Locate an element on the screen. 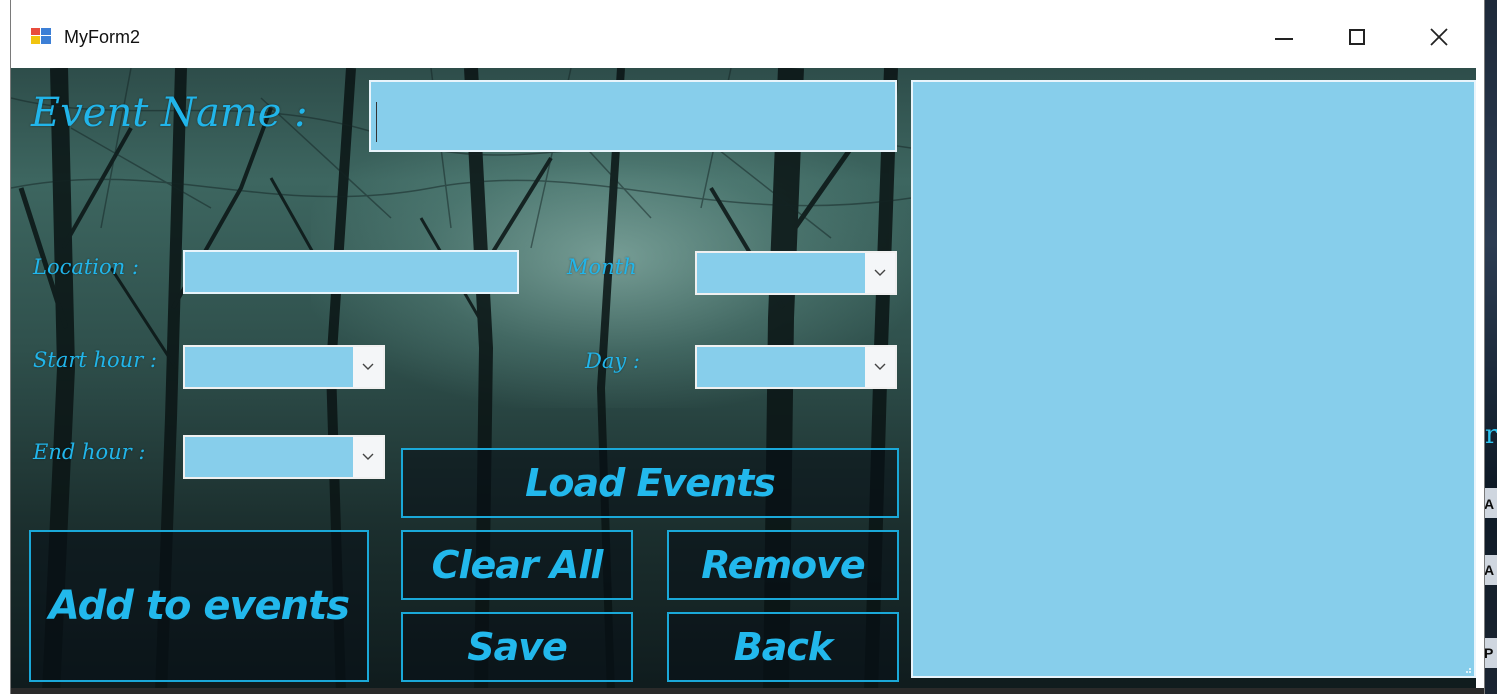  month-dropdown-arrow is located at coordinates (880, 273).